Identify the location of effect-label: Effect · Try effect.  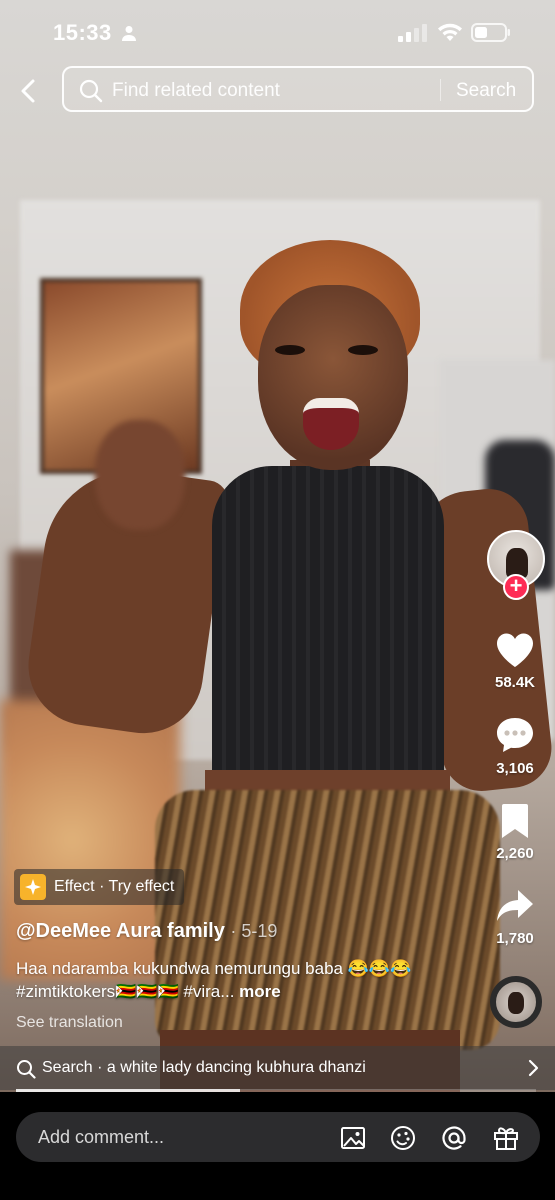
(114, 886).